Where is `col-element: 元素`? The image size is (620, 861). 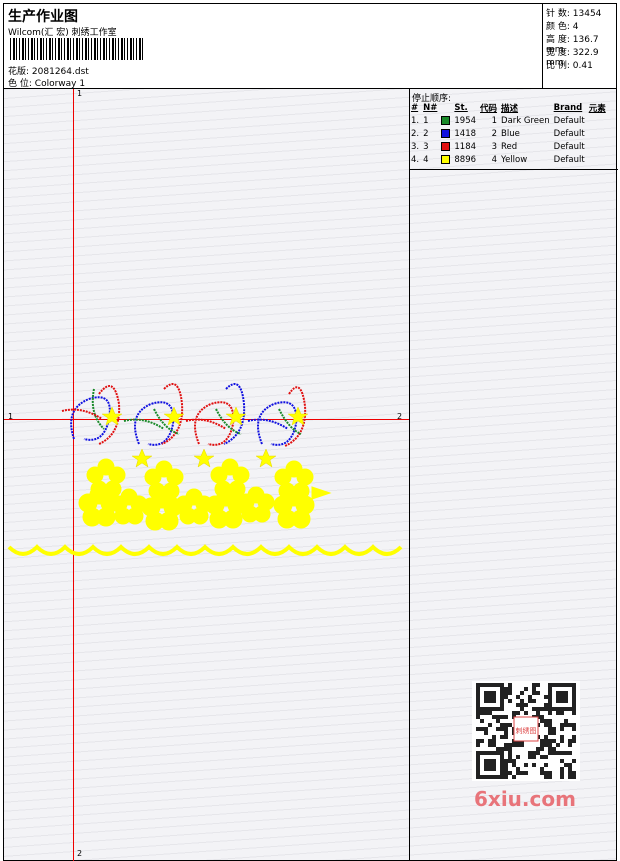 col-element: 元素 is located at coordinates (597, 108).